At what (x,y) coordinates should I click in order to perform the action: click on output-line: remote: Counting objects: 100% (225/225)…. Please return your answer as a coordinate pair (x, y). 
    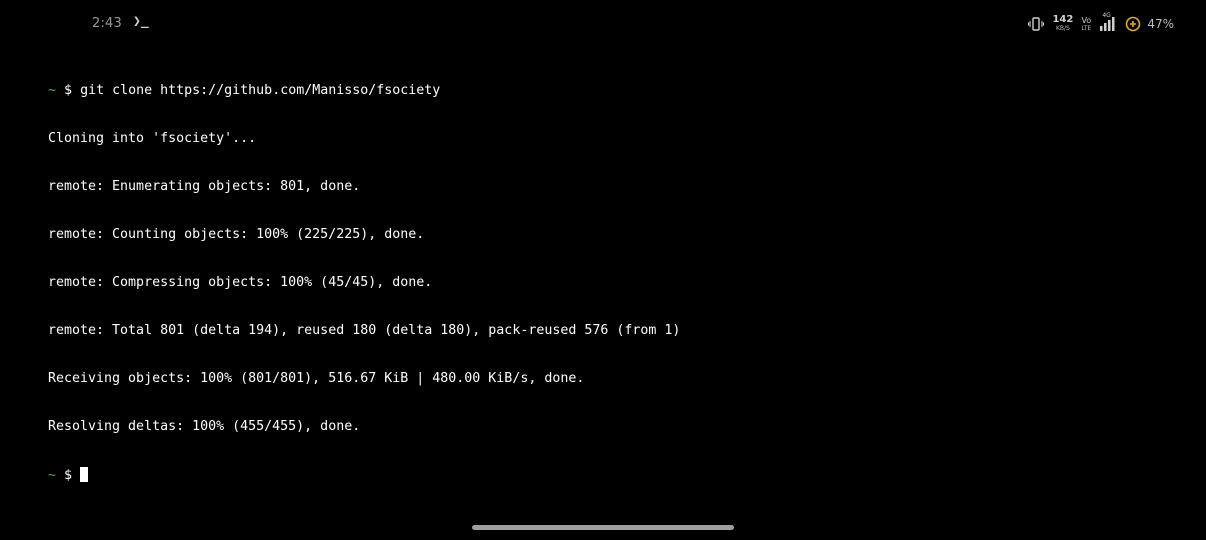
    Looking at the image, I should click on (236, 234).